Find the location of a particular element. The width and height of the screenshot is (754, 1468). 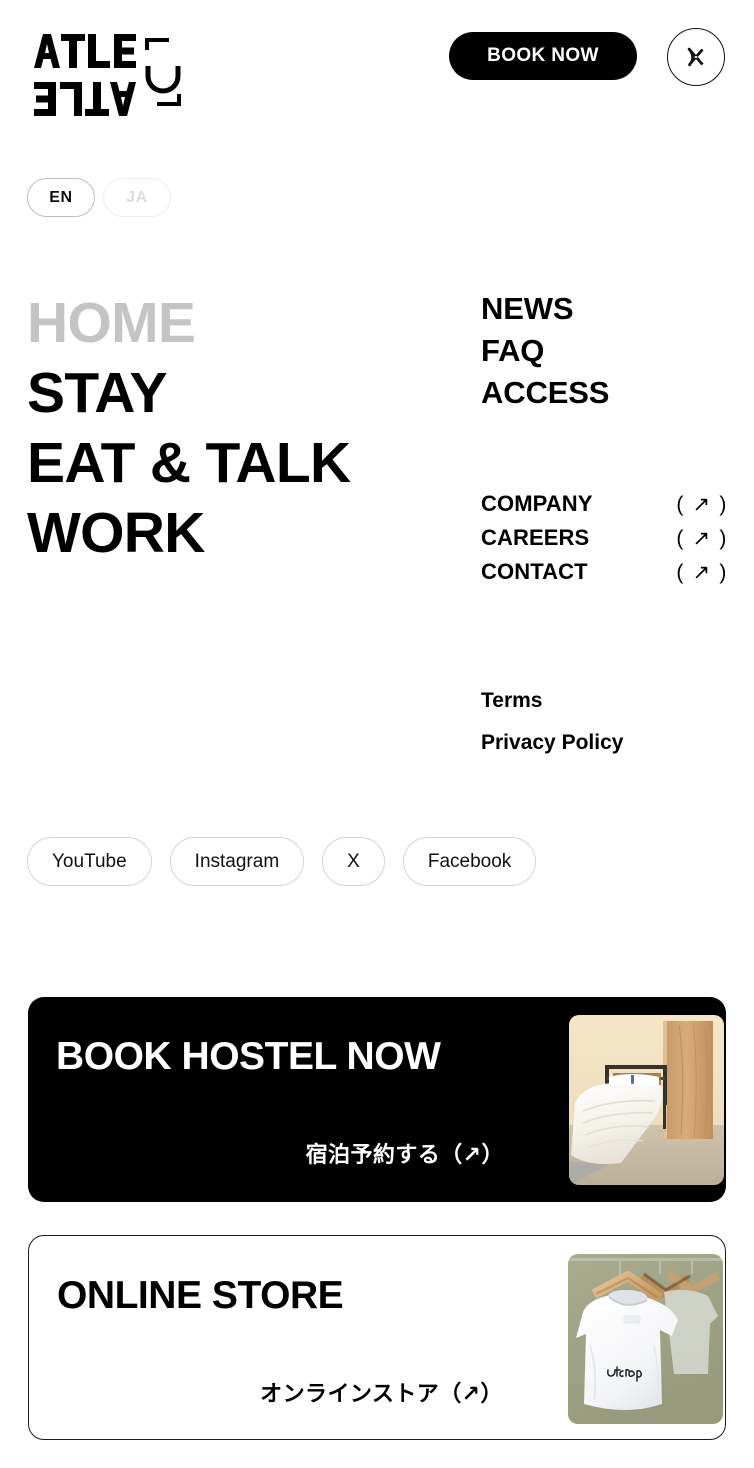

promo-card-online-store-cta: オンラインストア（↗） is located at coordinates (381, 1393).